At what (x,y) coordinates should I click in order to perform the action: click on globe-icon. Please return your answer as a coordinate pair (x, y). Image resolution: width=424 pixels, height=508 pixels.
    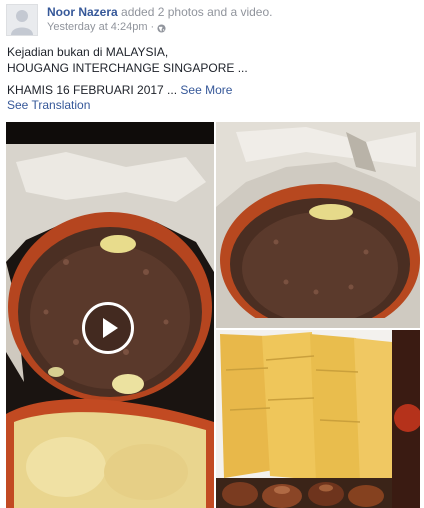
    Looking at the image, I should click on (161, 28).